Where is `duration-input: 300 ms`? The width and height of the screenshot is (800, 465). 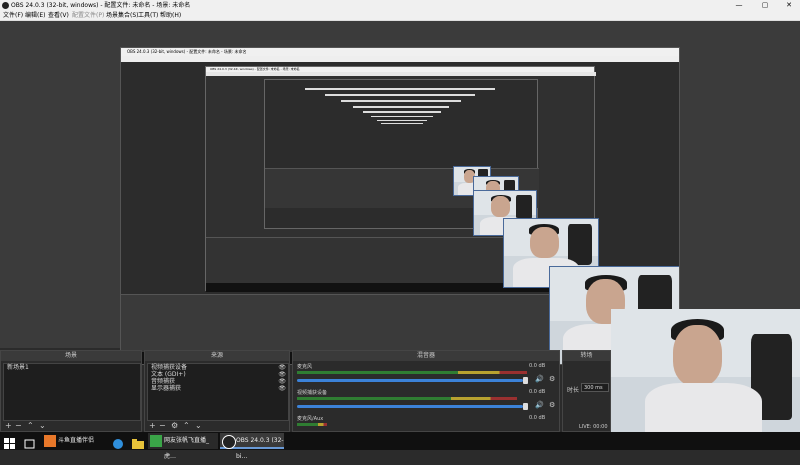
duration-input: 300 ms is located at coordinates (595, 387).